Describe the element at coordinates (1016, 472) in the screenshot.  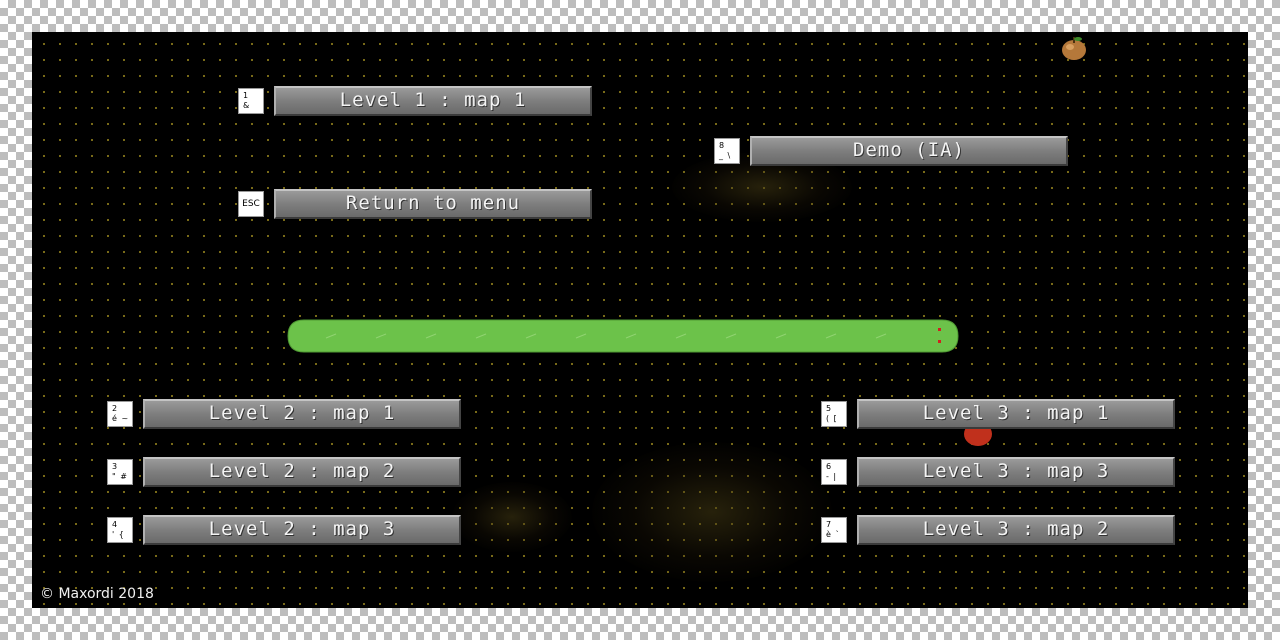
I see `level-3-map-3-button: Level 3 : map 3` at that location.